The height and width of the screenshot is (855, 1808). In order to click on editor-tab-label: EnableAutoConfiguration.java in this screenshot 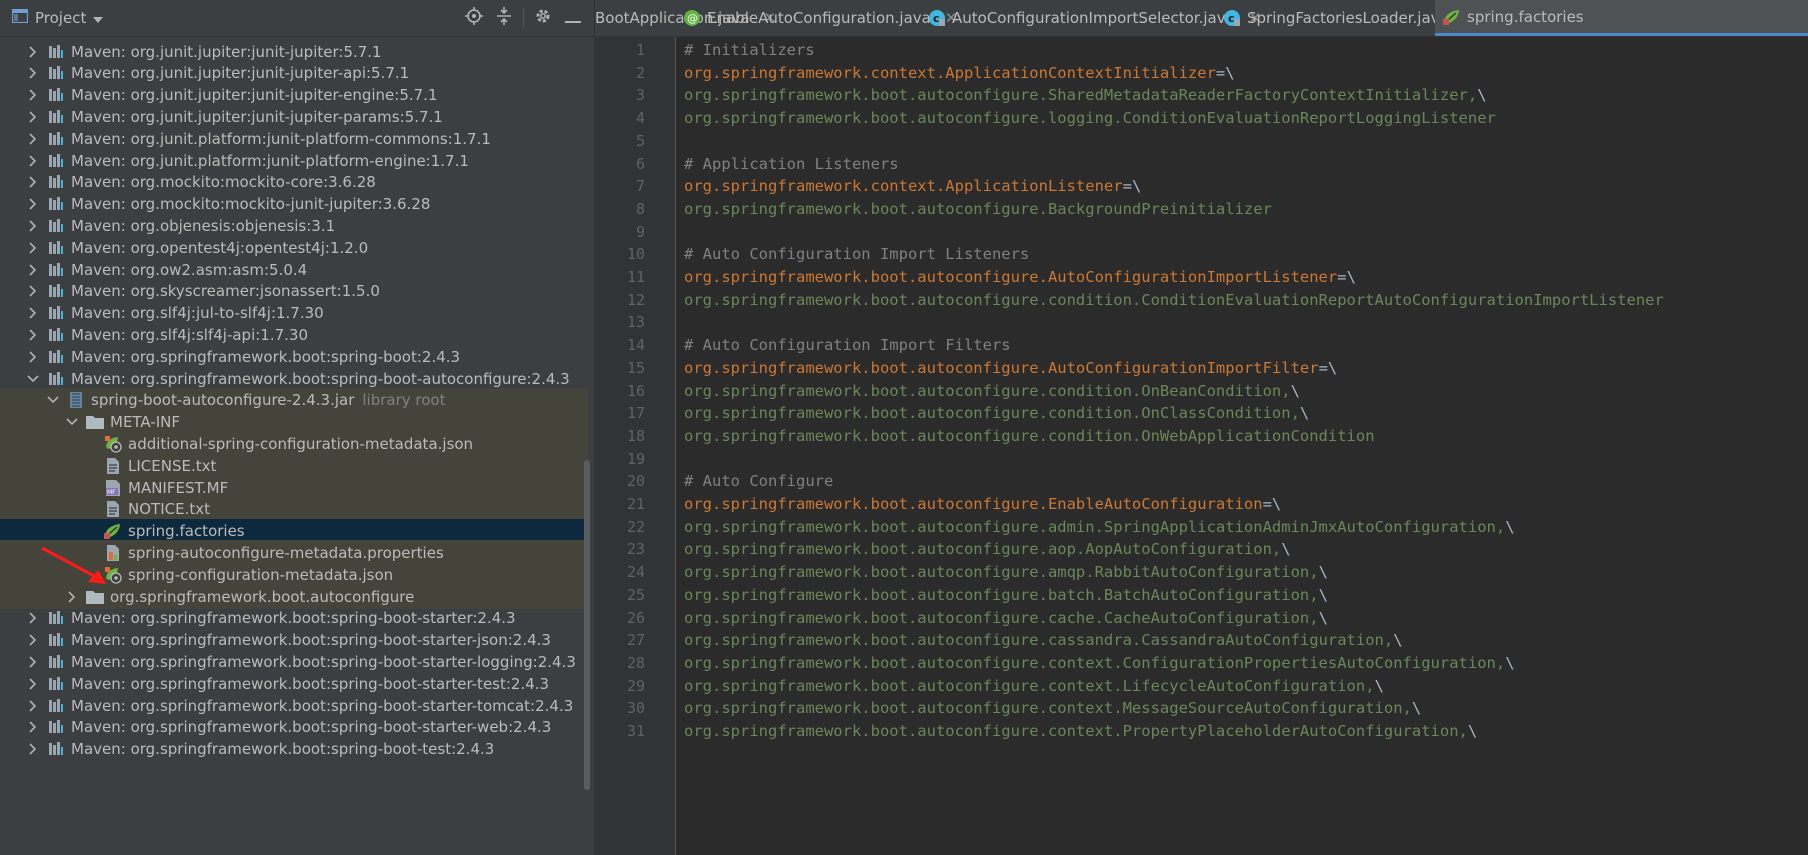, I will do `click(819, 18)`.